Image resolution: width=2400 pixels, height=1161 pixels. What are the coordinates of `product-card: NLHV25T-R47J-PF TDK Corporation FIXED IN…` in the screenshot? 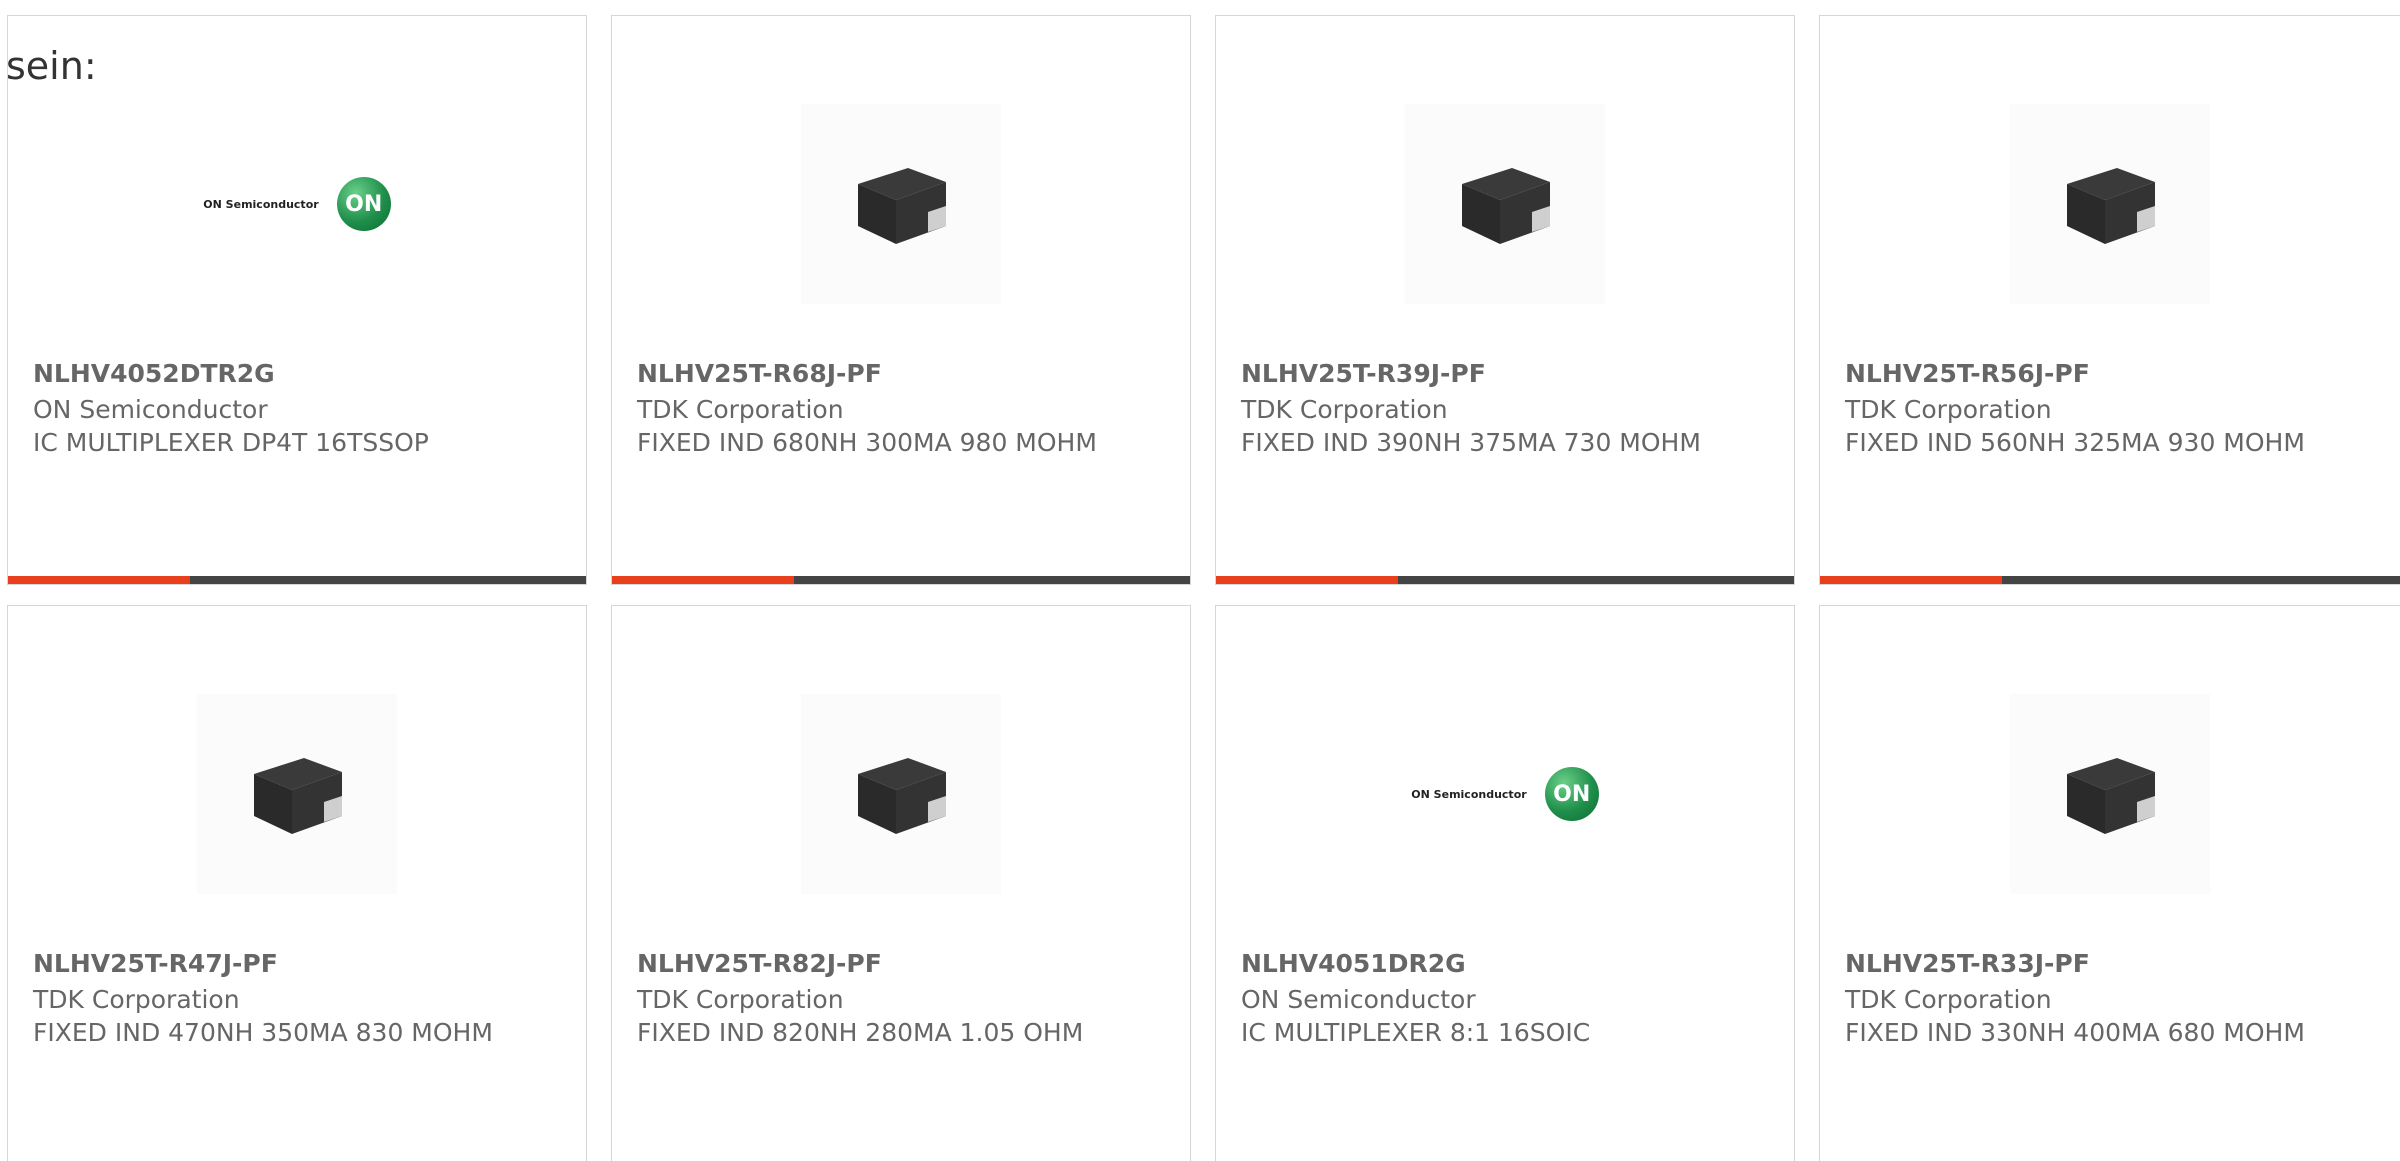 It's located at (297, 883).